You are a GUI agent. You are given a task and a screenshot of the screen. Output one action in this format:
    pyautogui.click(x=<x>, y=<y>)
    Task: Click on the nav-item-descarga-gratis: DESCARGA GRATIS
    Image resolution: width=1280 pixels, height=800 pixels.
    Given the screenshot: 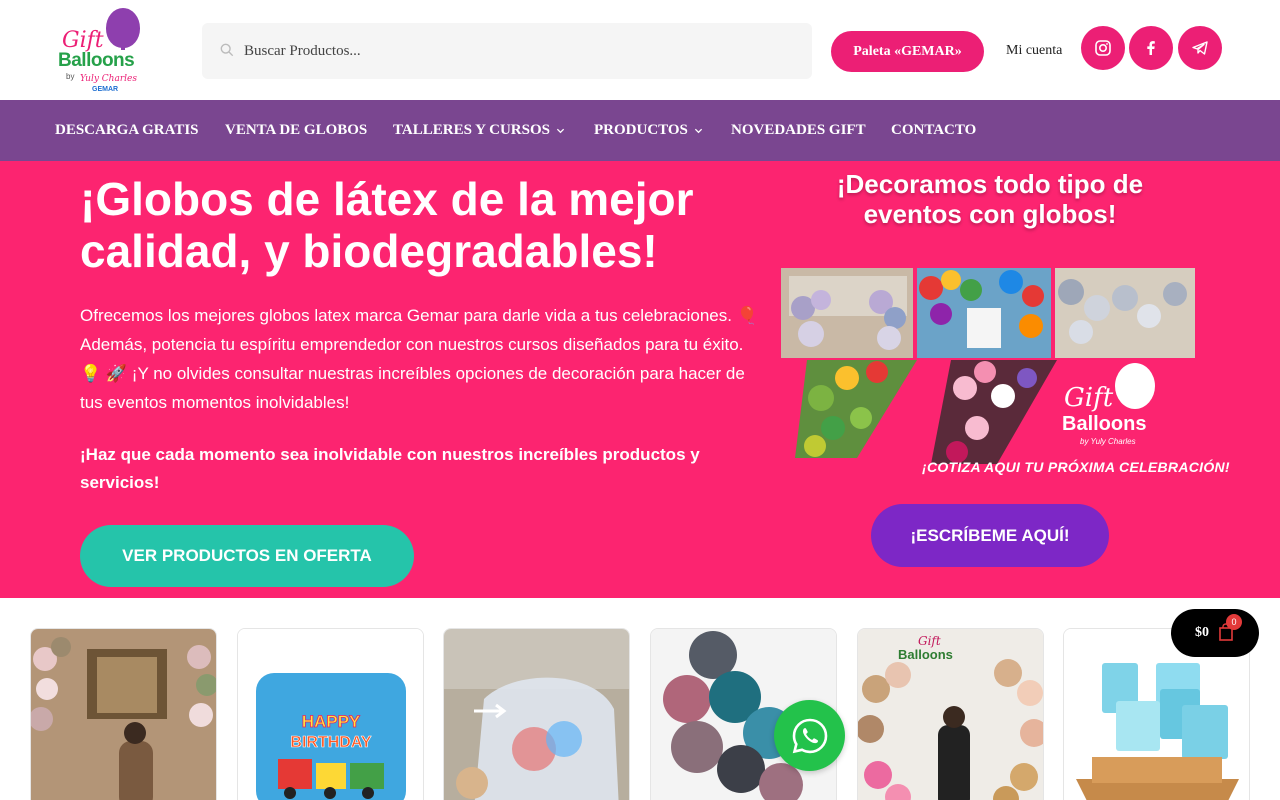 What is the action you would take?
    pyautogui.click(x=127, y=130)
    